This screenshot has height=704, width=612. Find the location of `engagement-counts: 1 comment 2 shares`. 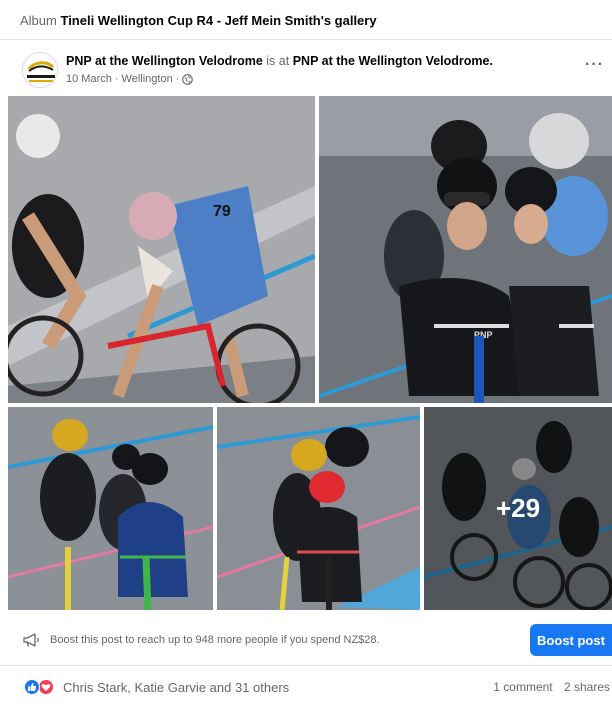

engagement-counts: 1 comment 2 shares is located at coordinates (551, 687).